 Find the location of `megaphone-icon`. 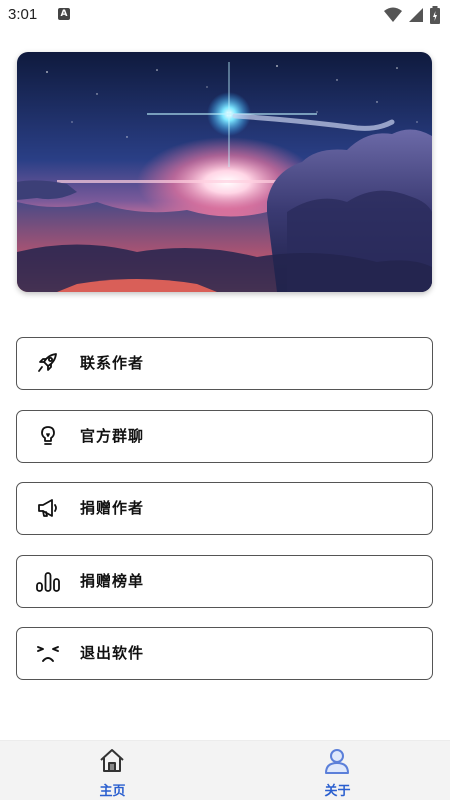

megaphone-icon is located at coordinates (47, 508).